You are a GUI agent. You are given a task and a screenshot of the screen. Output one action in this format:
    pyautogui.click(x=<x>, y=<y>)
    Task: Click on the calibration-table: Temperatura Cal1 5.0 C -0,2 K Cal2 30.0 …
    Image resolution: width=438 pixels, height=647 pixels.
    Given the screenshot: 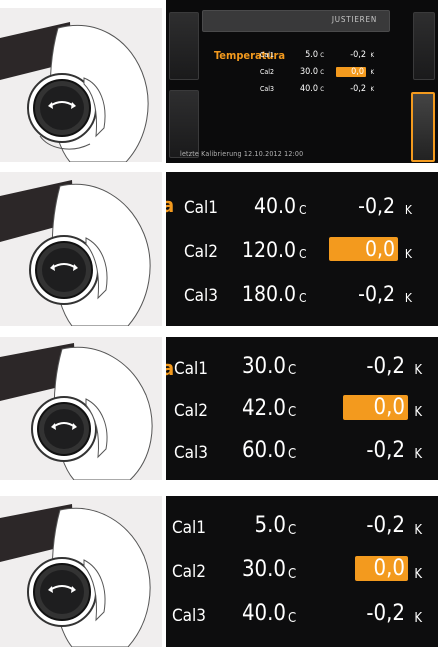 What is the action you would take?
    pyautogui.click(x=295, y=78)
    